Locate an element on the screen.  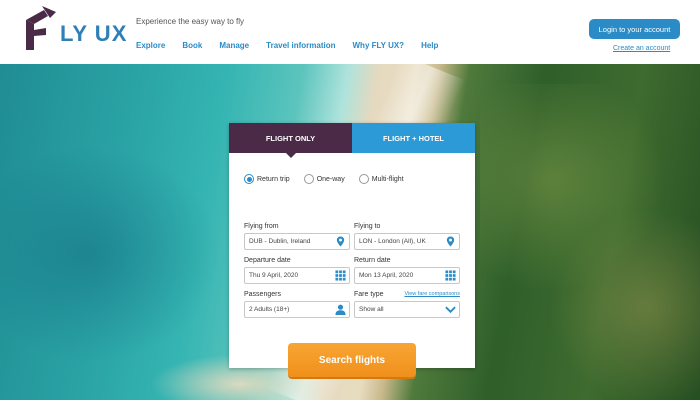
flying-from-field: Flying from DUB - Dublin, Ireland is located at coordinates (297, 236).